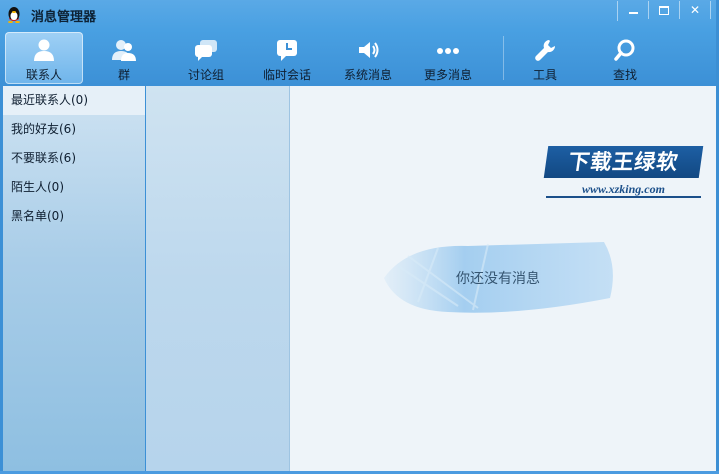 The image size is (719, 474). Describe the element at coordinates (448, 58) in the screenshot. I see `tab-more-messages: 更多消息` at that location.